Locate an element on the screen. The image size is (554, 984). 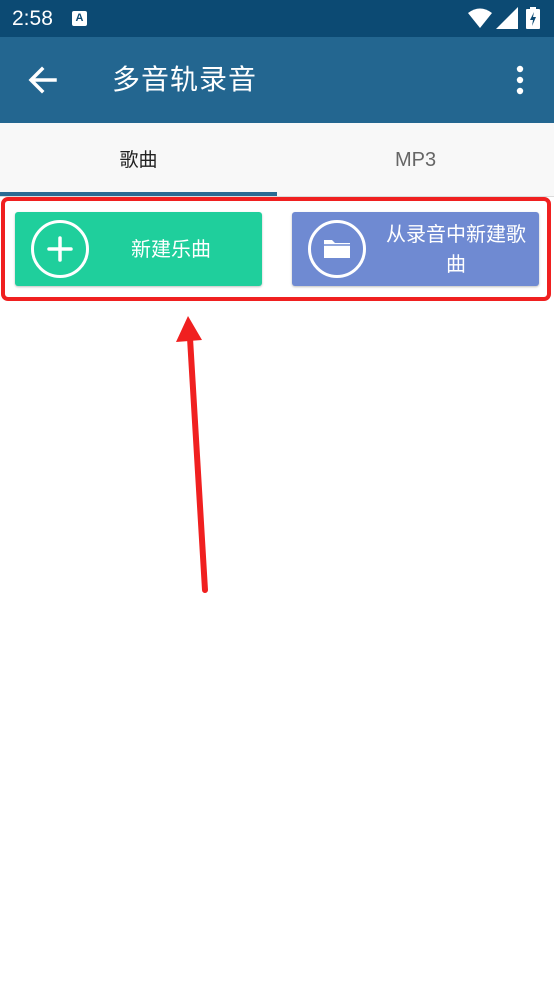
battery-icon is located at coordinates (533, 18).